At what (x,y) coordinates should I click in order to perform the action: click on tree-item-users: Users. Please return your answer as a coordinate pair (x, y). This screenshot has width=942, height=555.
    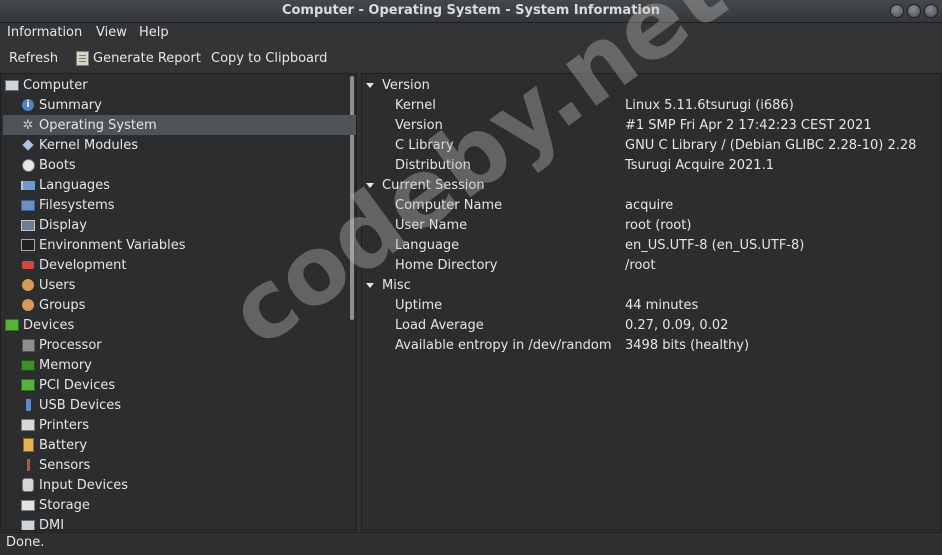
    Looking at the image, I should click on (179, 285).